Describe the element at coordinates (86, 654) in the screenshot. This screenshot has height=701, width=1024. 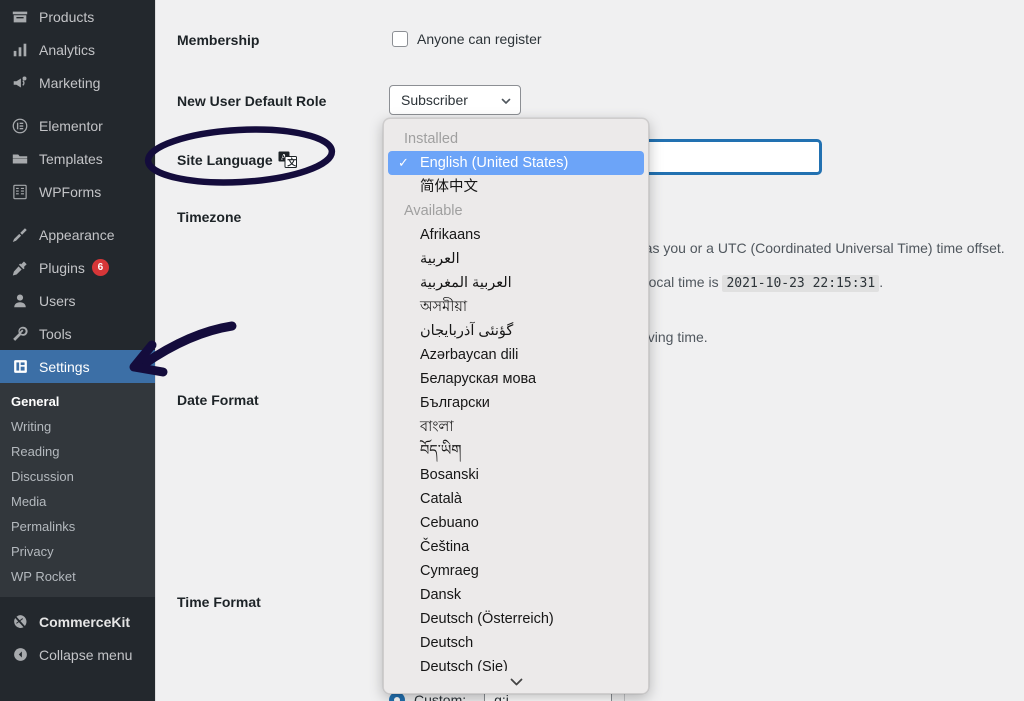
I see `sidebar-item-label: Collapse menu` at that location.